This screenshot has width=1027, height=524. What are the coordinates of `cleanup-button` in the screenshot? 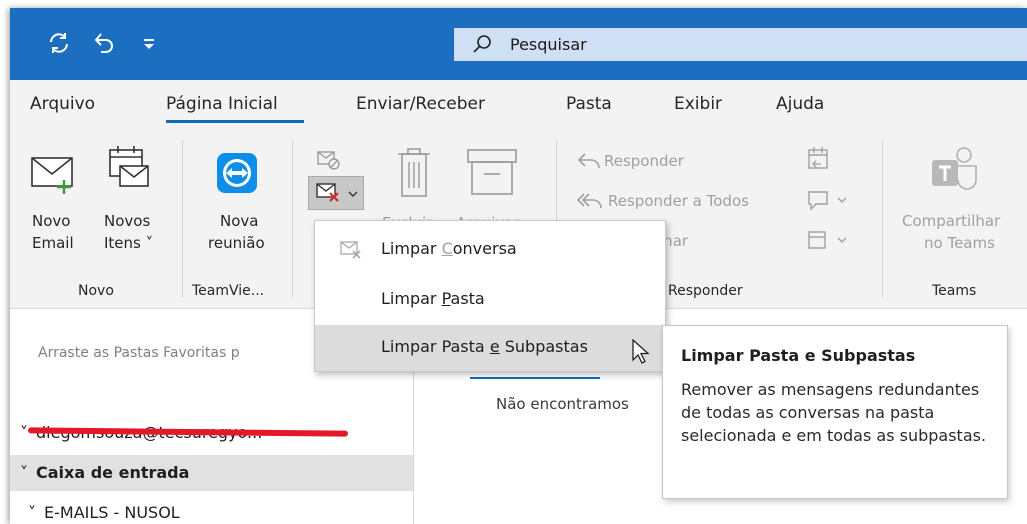 It's located at (336, 193).